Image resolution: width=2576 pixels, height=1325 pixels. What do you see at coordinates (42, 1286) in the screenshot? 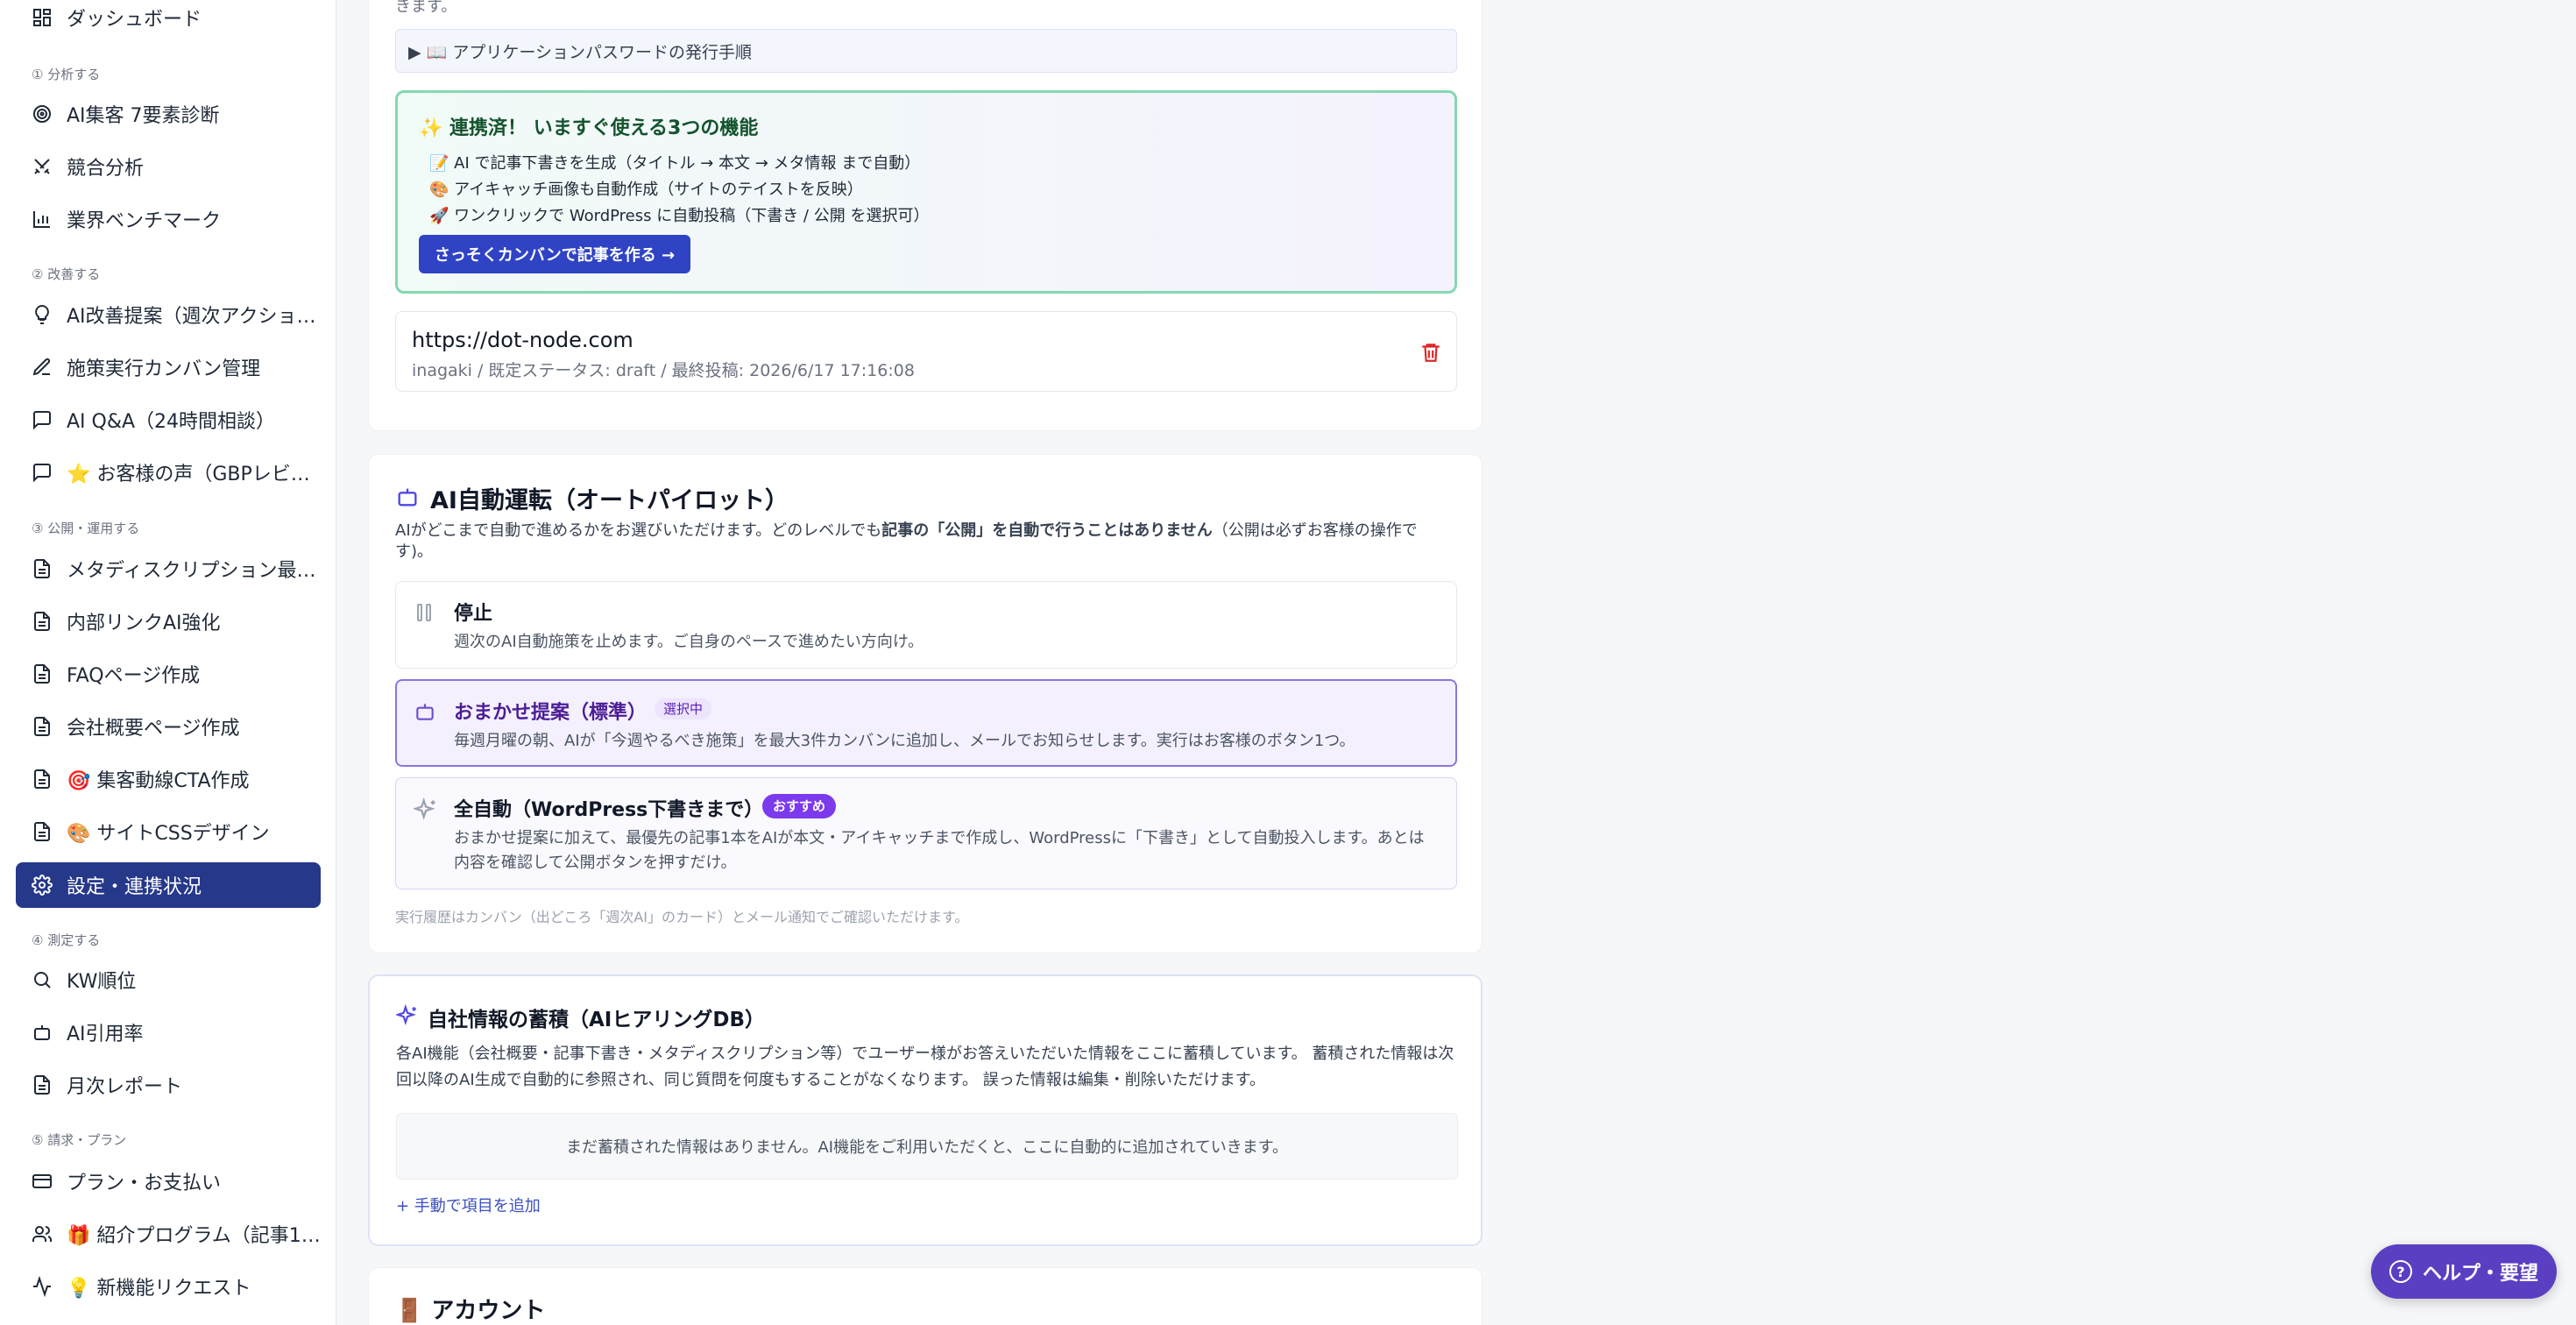
I see `activity-icon` at bounding box center [42, 1286].